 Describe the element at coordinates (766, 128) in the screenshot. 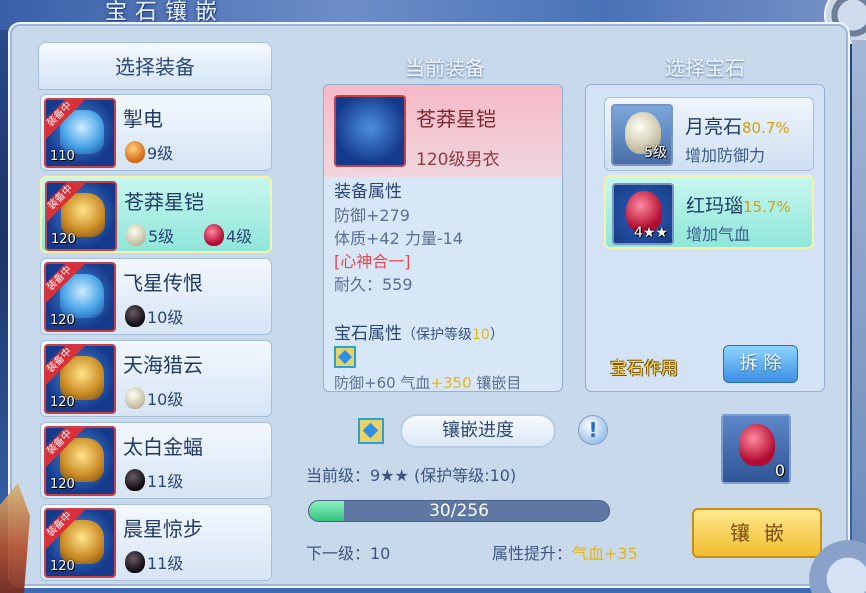

I see `gem-percent: 80.7%` at that location.